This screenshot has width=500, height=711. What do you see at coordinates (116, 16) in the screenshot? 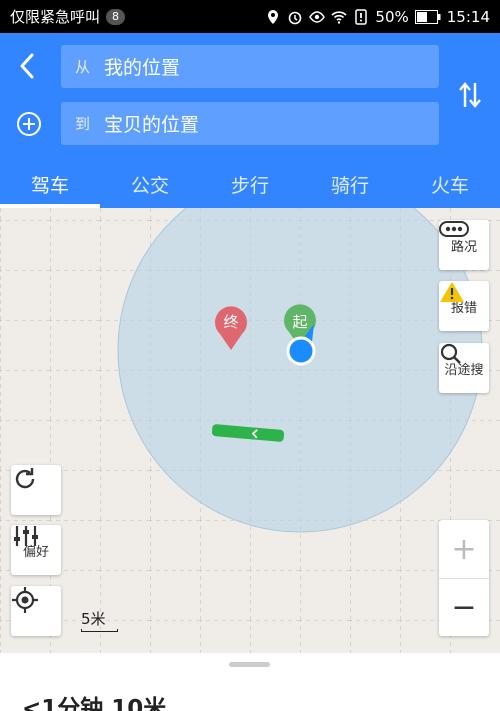
I see `notification-badge: 8` at bounding box center [116, 16].